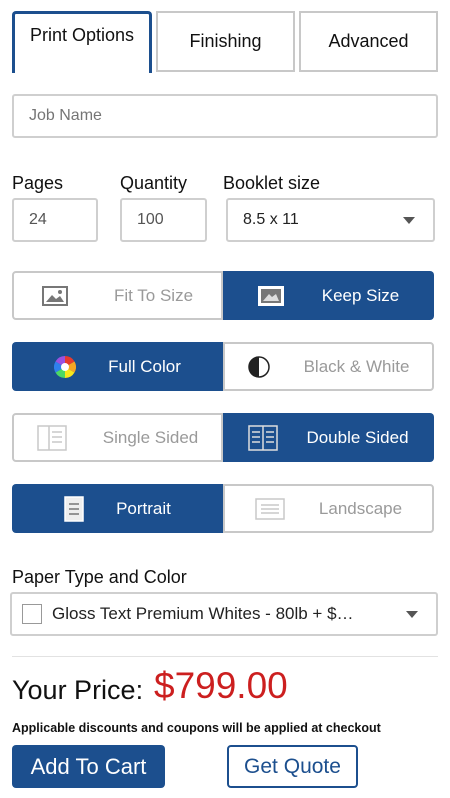 Image resolution: width=450 pixels, height=798 pixels. I want to click on fit-to-size-label: Fit To Size, so click(153, 295).